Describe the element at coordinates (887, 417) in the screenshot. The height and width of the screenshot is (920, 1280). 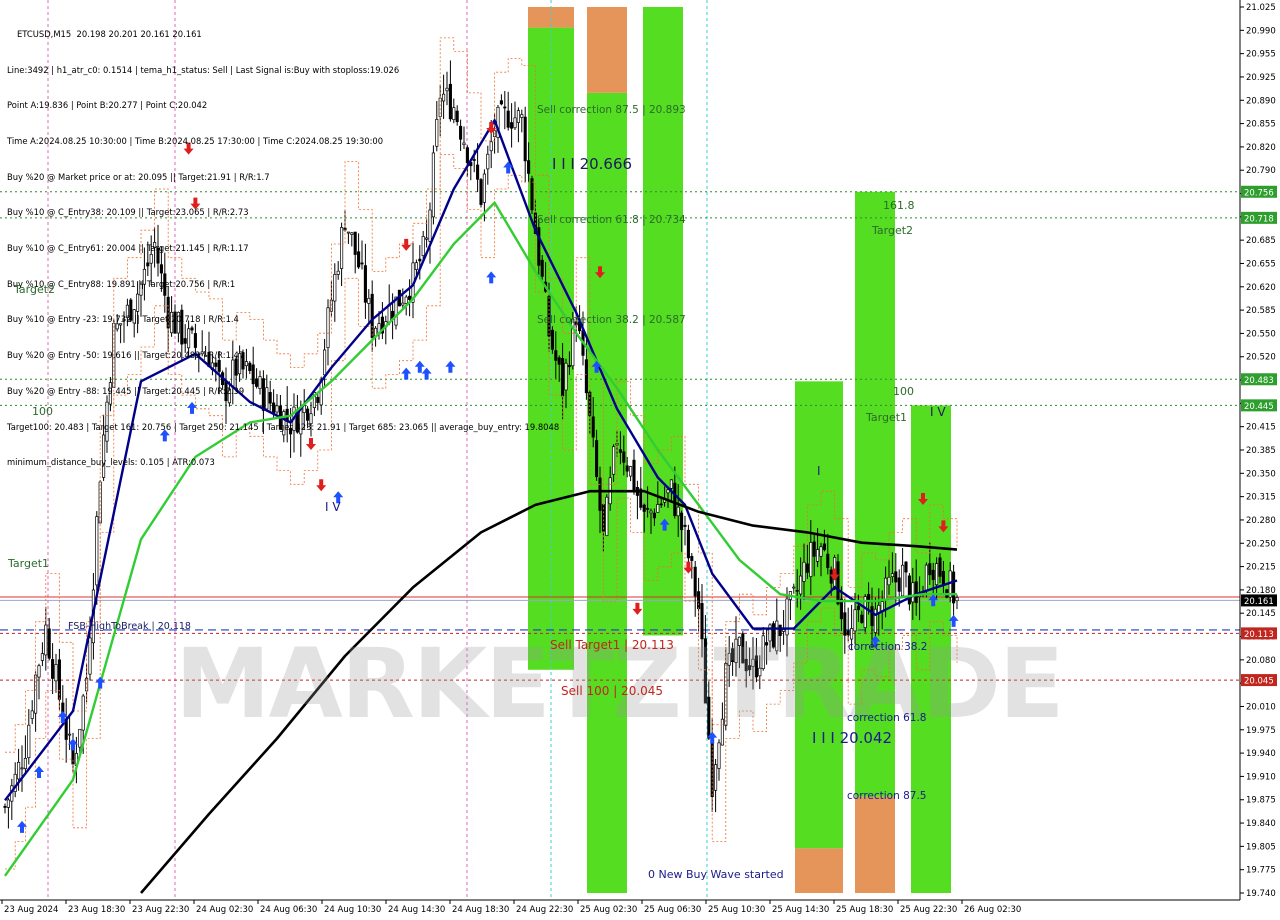
I see `target1-right-label: Target1` at that location.